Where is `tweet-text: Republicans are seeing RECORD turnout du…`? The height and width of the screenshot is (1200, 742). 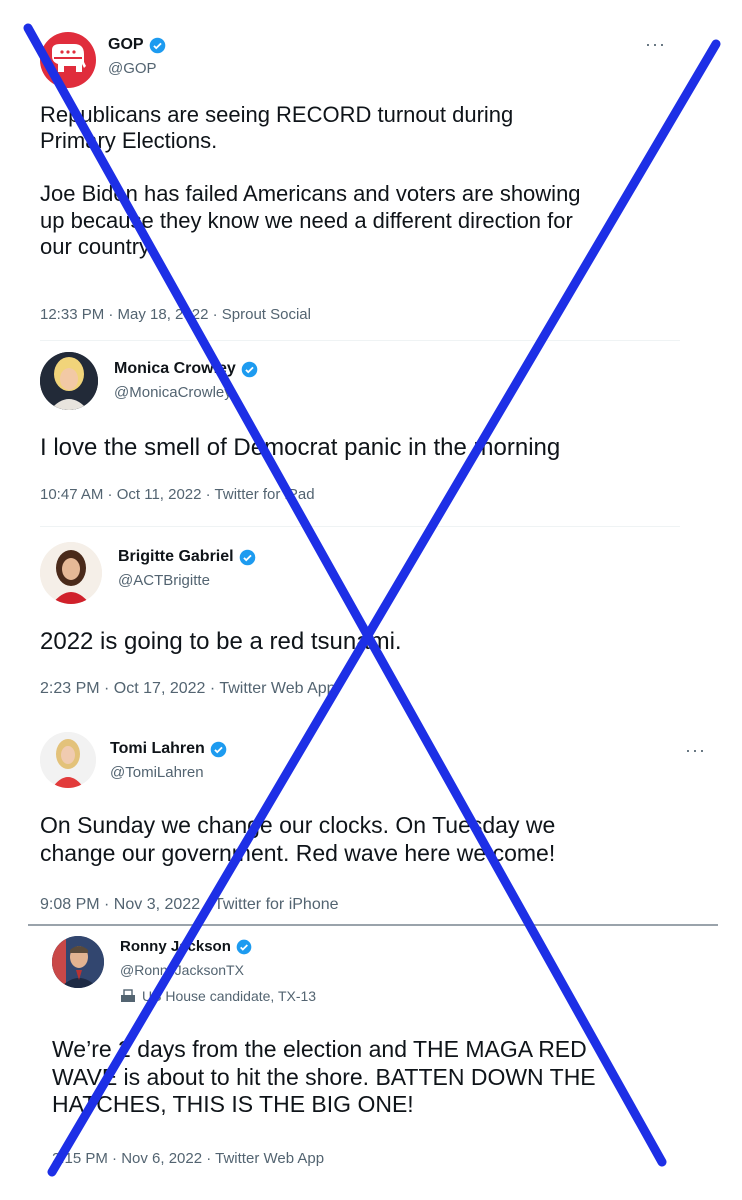 tweet-text: Republicans are seeing RECORD turnout du… is located at coordinates (310, 180).